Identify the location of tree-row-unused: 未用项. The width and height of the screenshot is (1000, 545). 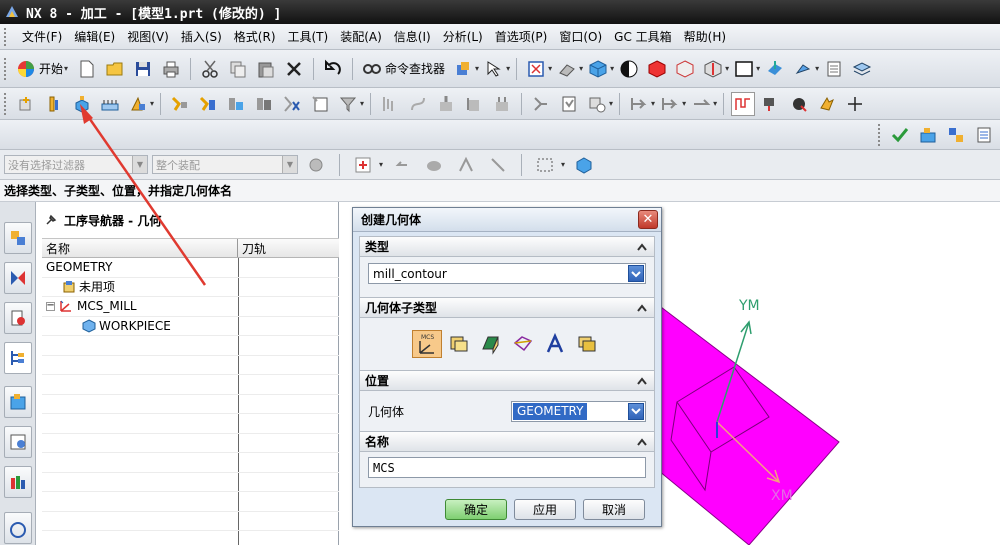
(190, 287).